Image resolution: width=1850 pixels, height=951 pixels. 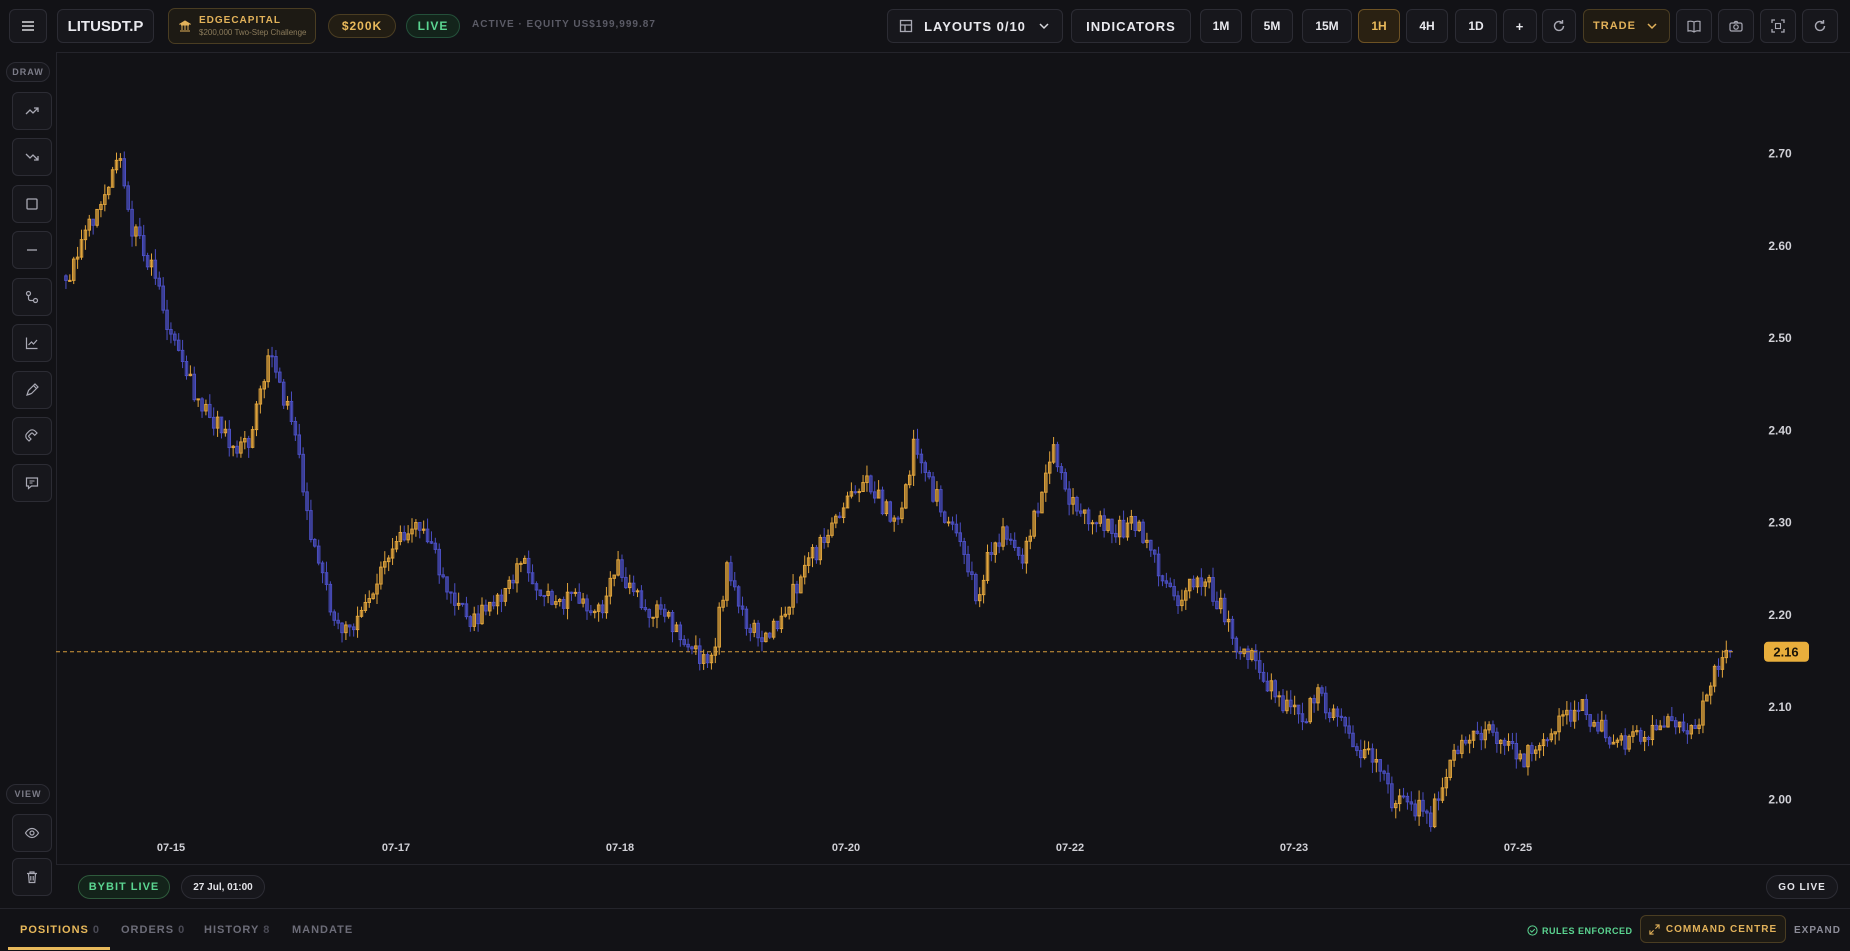 What do you see at coordinates (1626, 26) in the screenshot?
I see `trade-button: TRADE` at bounding box center [1626, 26].